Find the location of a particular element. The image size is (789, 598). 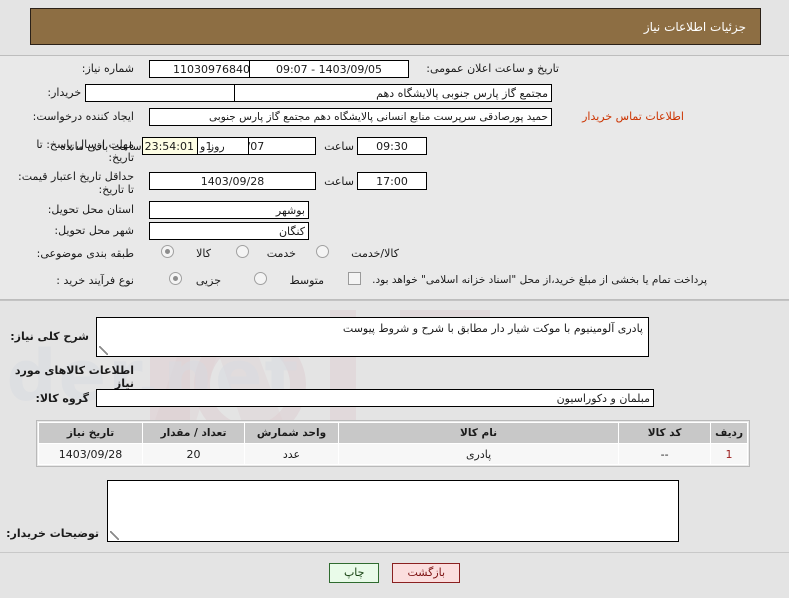

col-code: کد کالا is located at coordinates (665, 433).